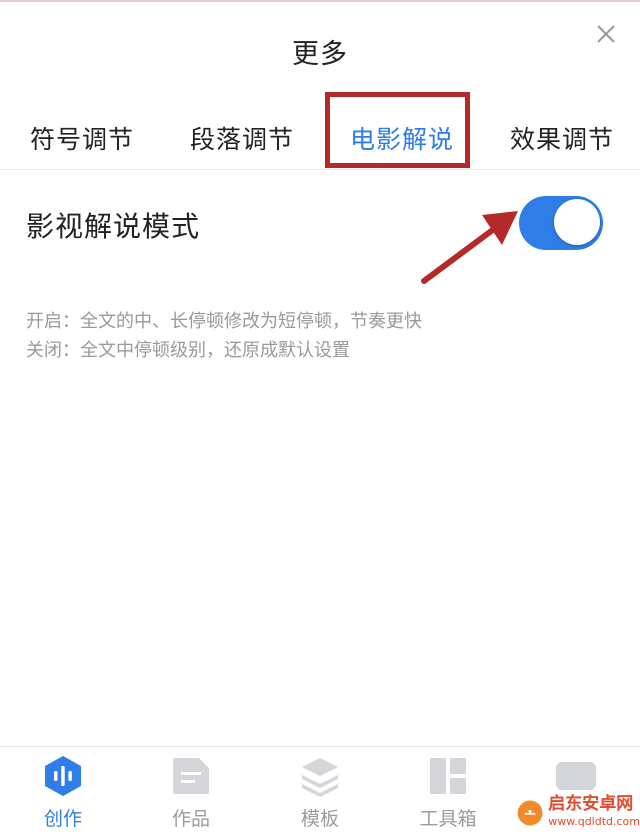  What do you see at coordinates (320, 1) in the screenshot?
I see `top-edge-line` at bounding box center [320, 1].